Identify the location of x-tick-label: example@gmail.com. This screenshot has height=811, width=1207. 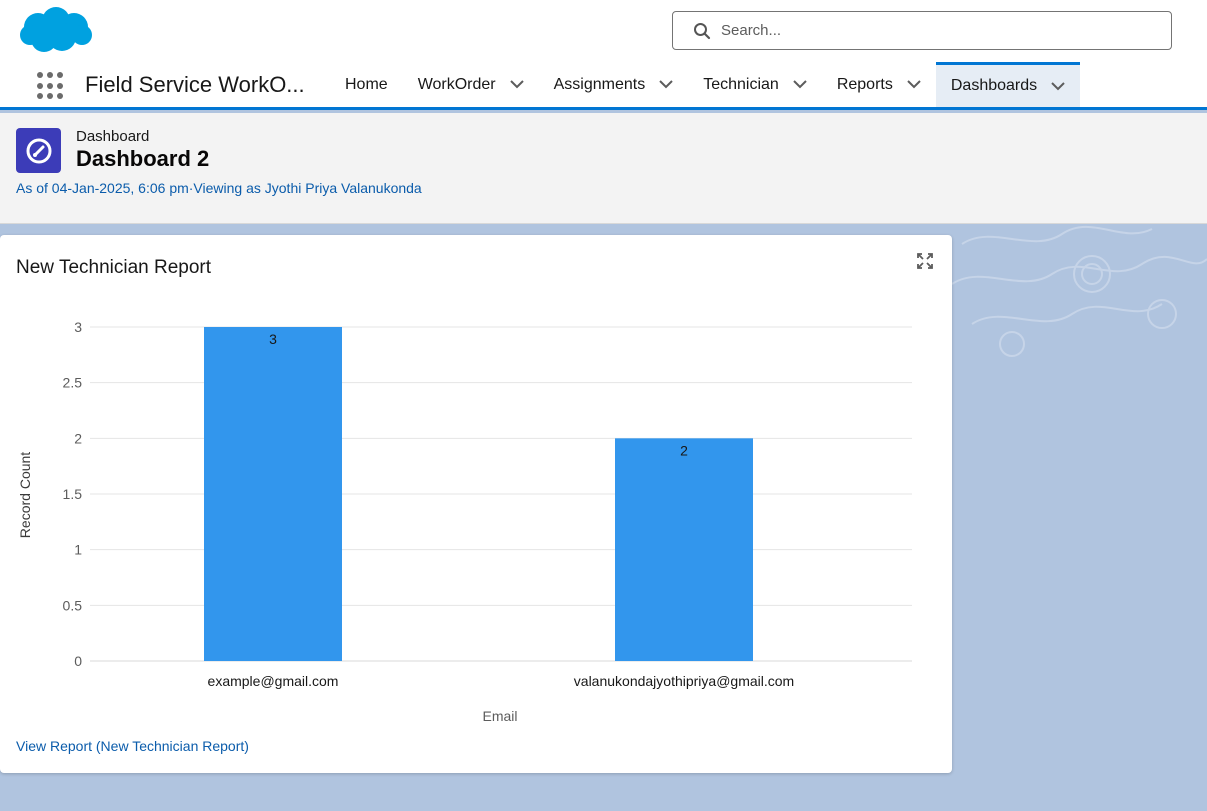
(273, 681).